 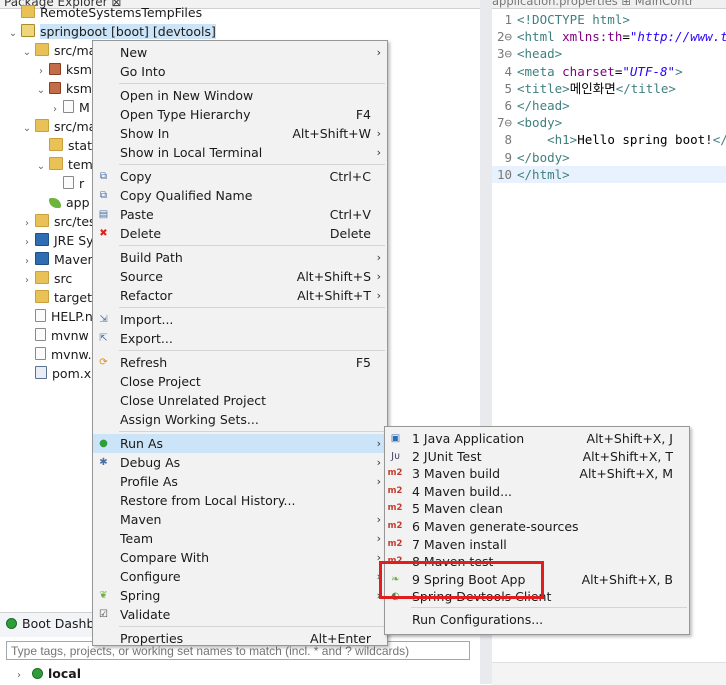 I want to click on tree-item: › ksm, so click(x=64, y=69).